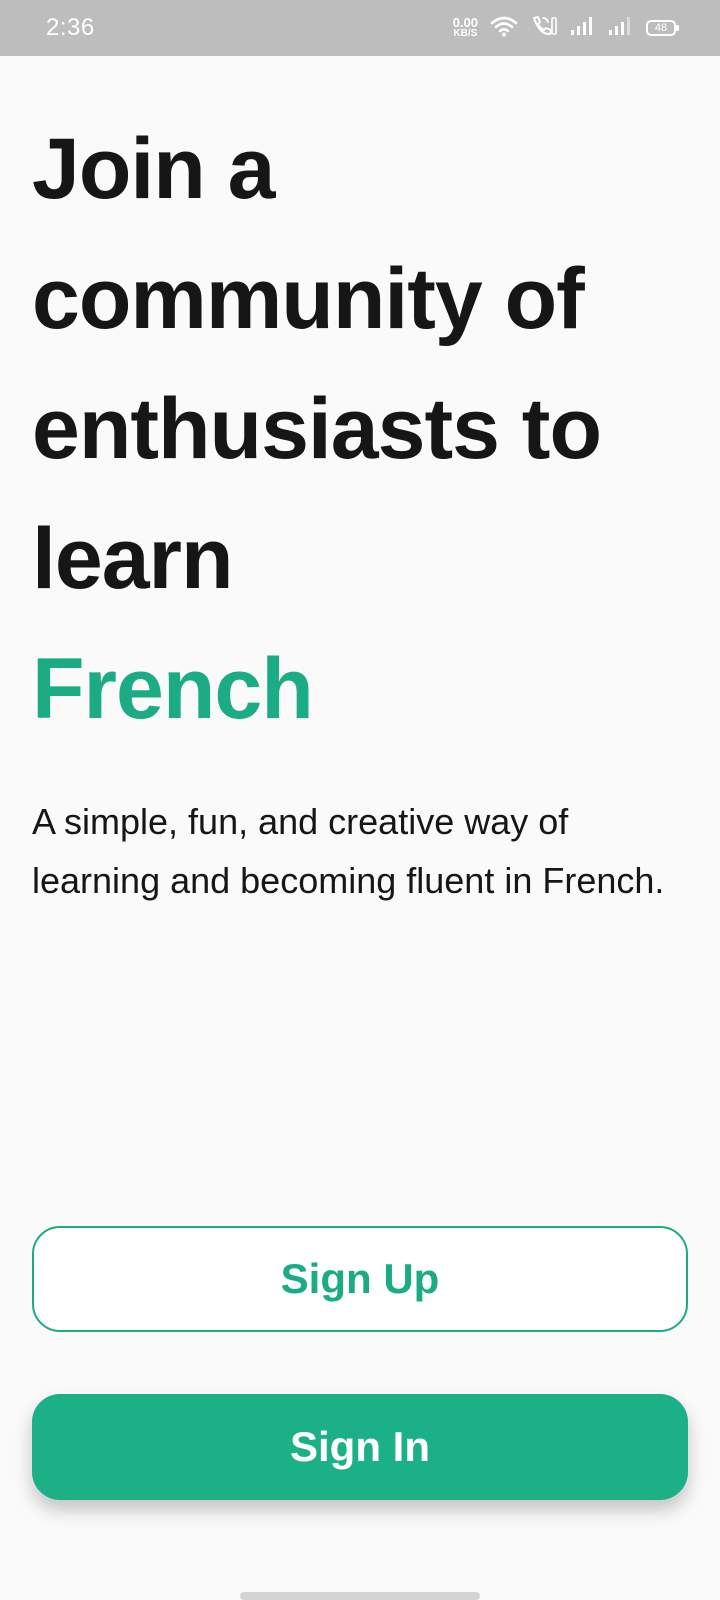  What do you see at coordinates (465, 33) in the screenshot?
I see `network-speed-unit: KB/S` at bounding box center [465, 33].